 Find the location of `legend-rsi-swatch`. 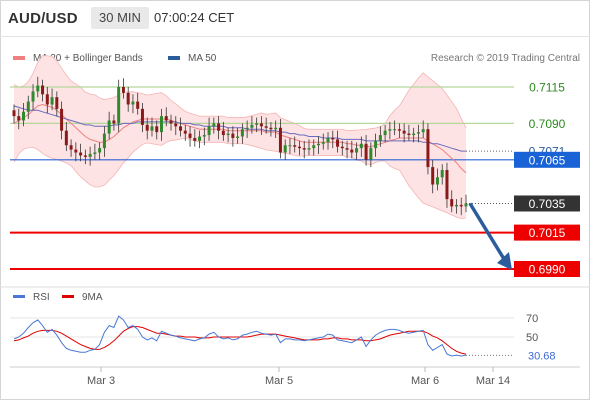

legend-rsi-swatch is located at coordinates (19, 296).